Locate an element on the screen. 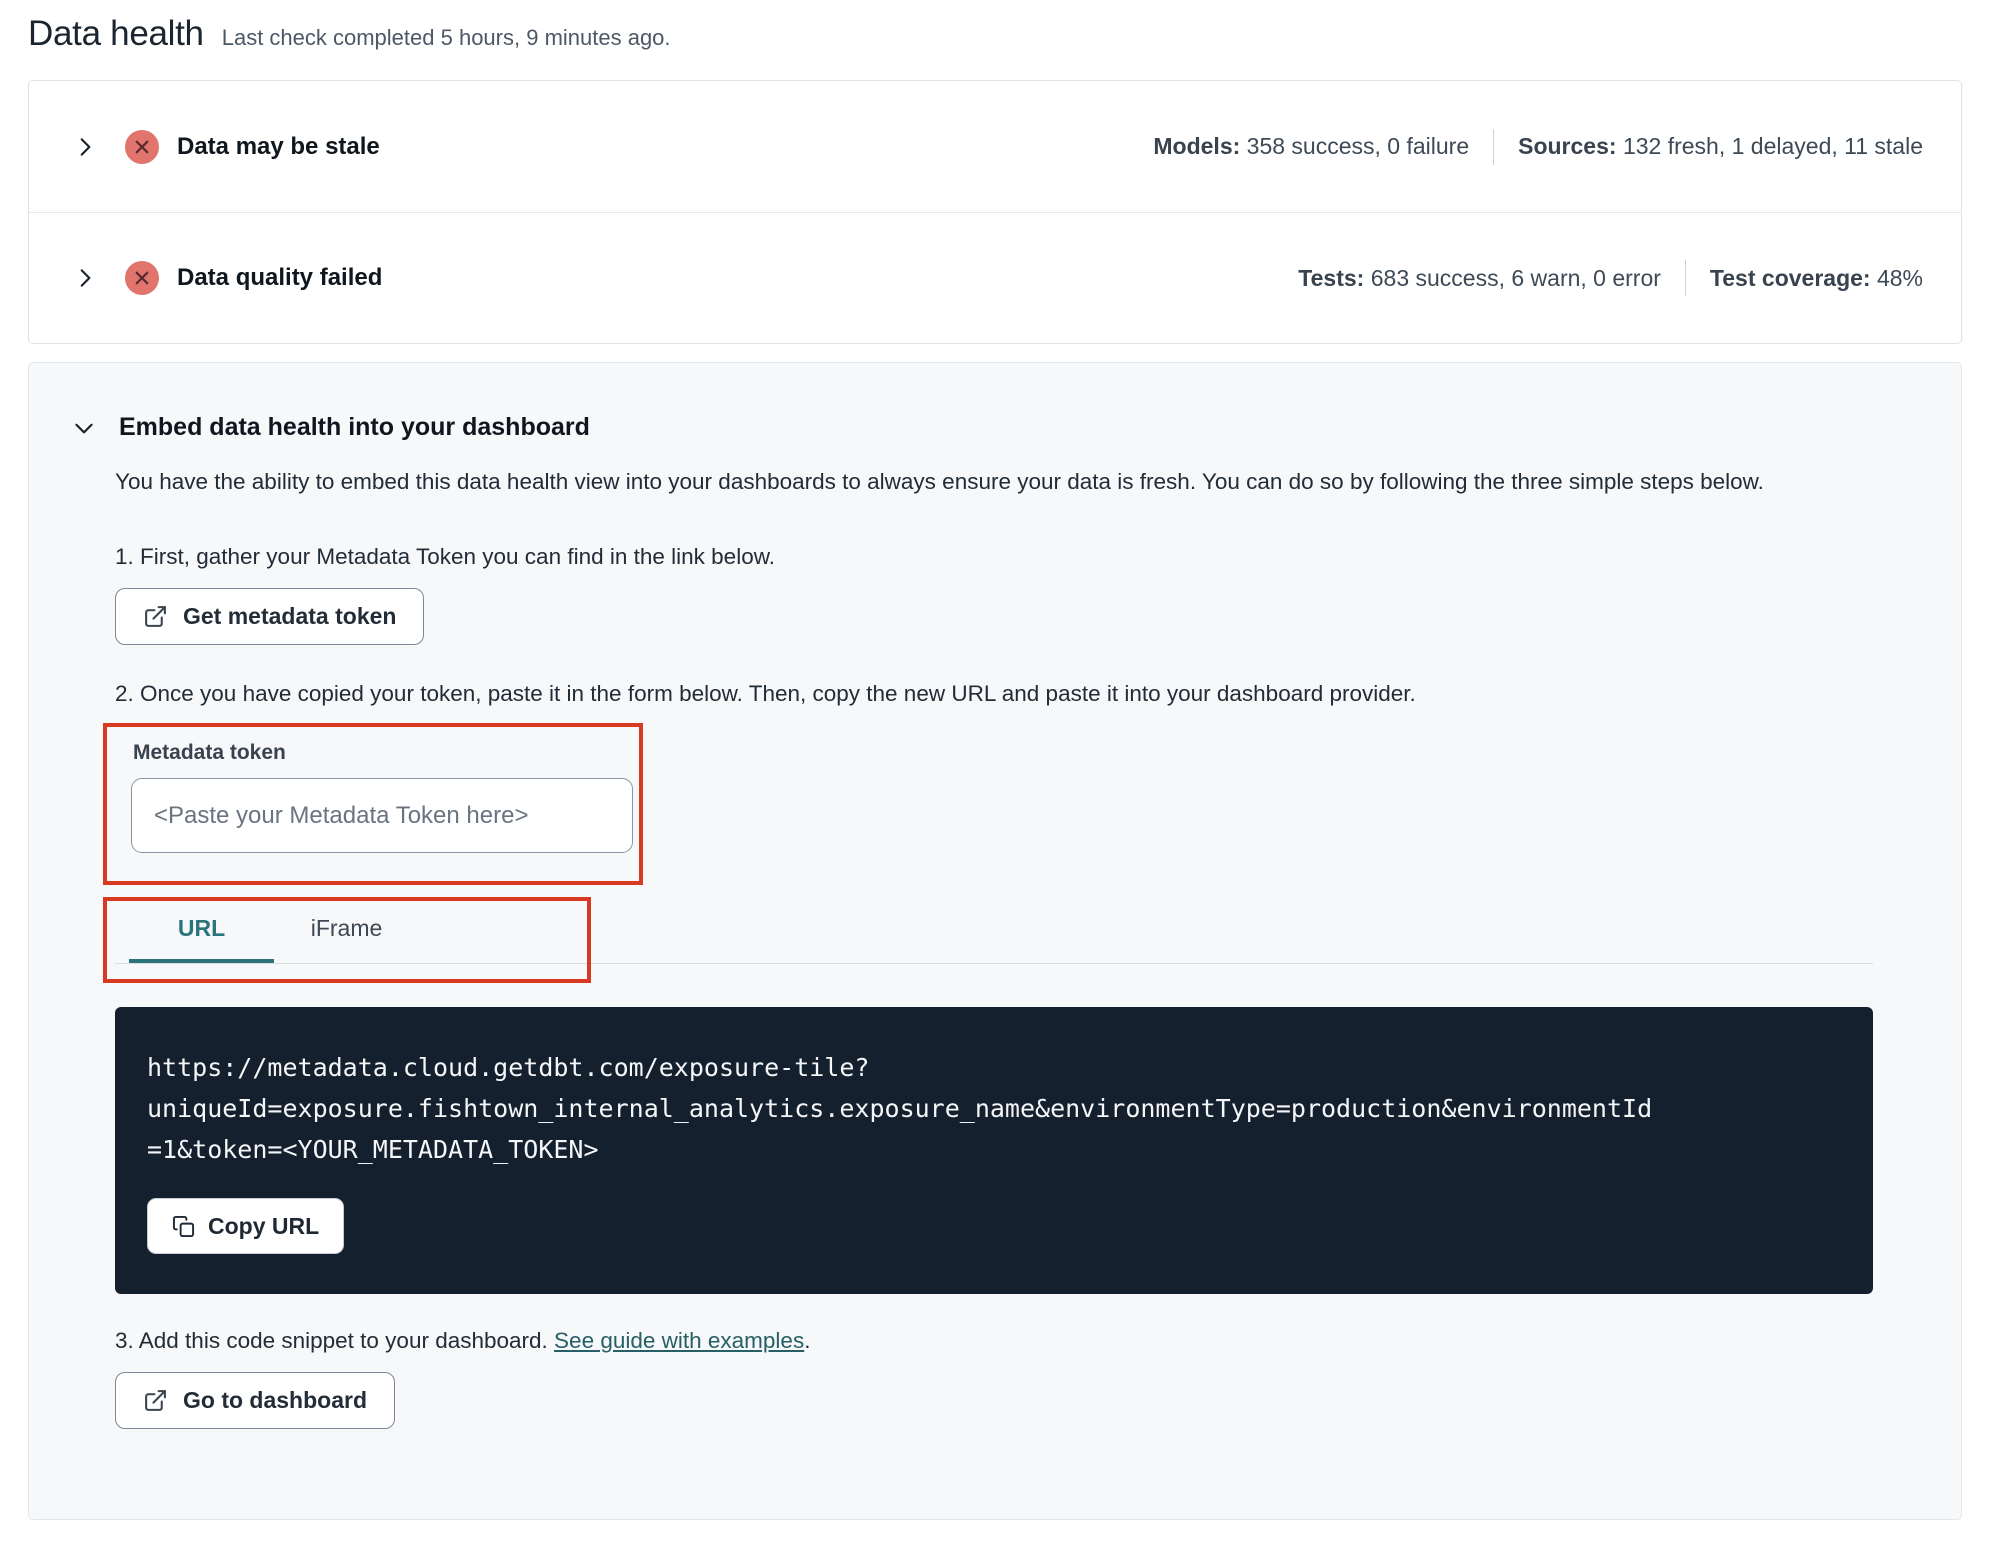 The width and height of the screenshot is (1990, 1568). sources-stat: Sources: 132 fresh, 1 delayed, 11 stale is located at coordinates (1720, 146).